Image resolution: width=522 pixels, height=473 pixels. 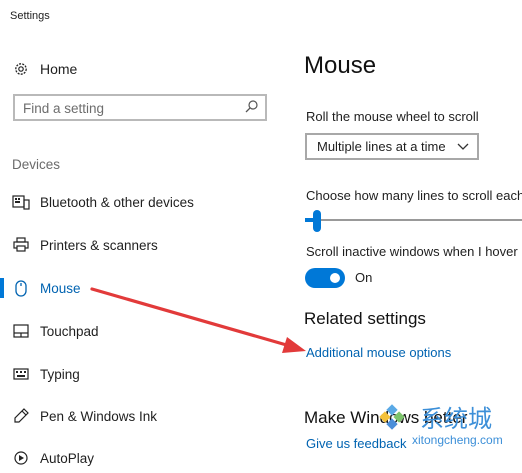 What do you see at coordinates (133, 108) in the screenshot?
I see `search-input` at bounding box center [133, 108].